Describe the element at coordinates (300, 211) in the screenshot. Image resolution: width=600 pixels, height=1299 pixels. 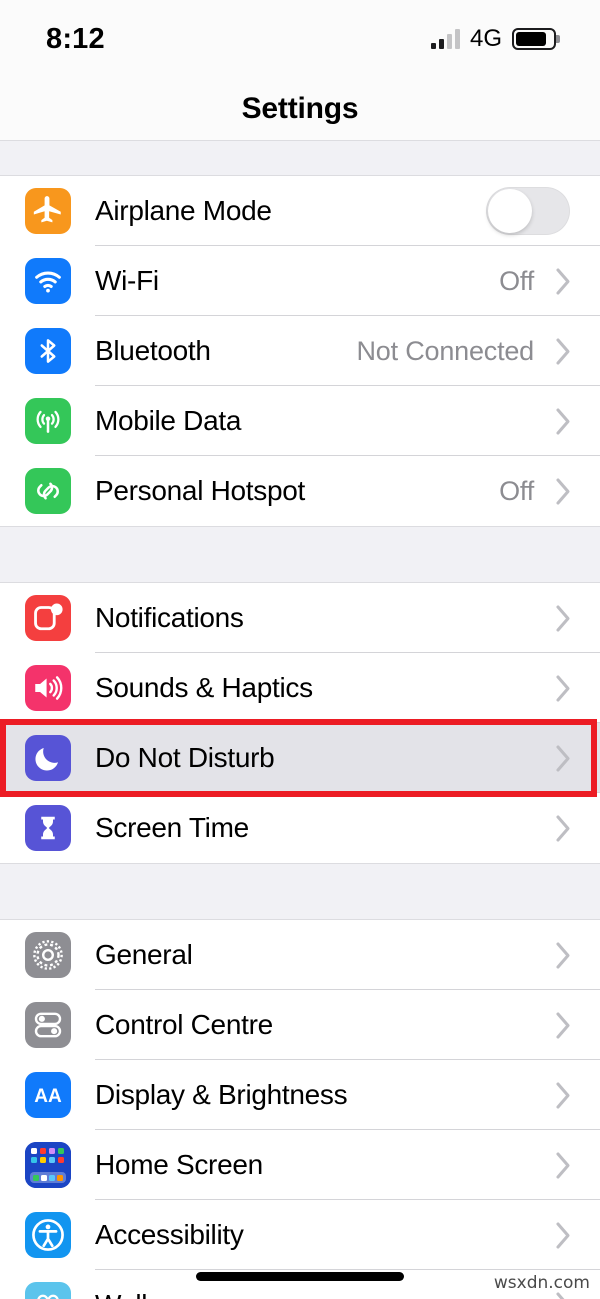
I see `settings-row-airplane-mode: Airplane Mode` at that location.